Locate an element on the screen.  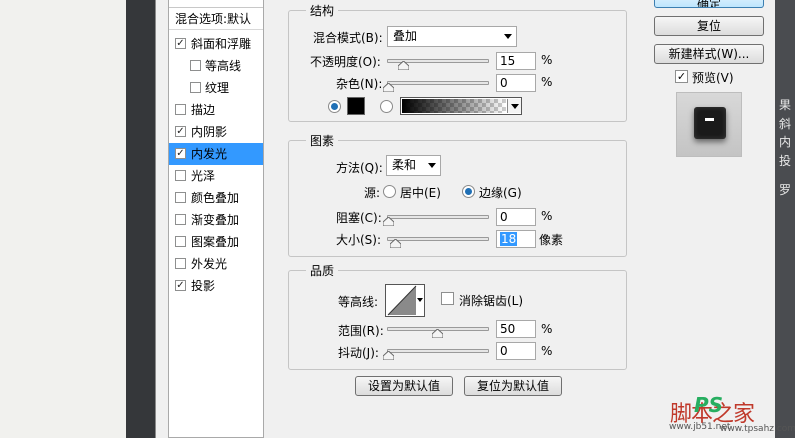
contour-picker is located at coordinates (405, 300).